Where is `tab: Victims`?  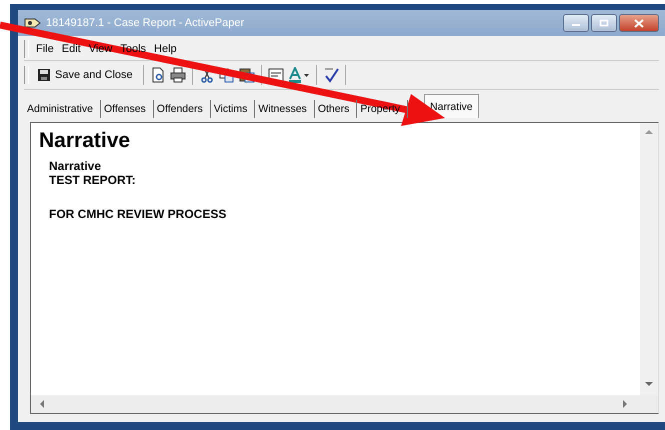
tab: Victims is located at coordinates (233, 109).